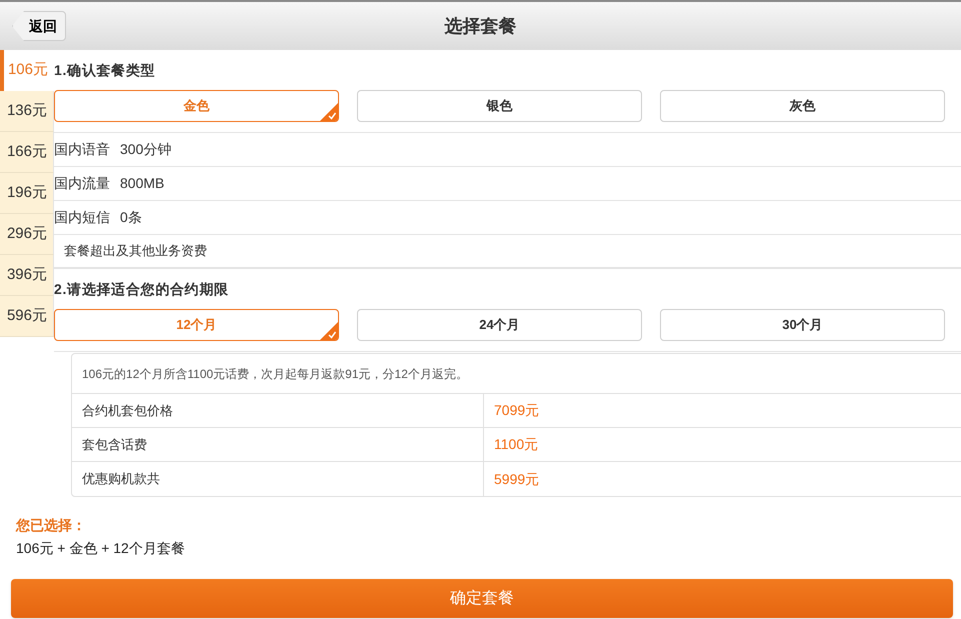 The height and width of the screenshot is (619, 961). What do you see at coordinates (100, 548) in the screenshot?
I see `summary-text: 106元 + 金色 + 12个月套餐` at bounding box center [100, 548].